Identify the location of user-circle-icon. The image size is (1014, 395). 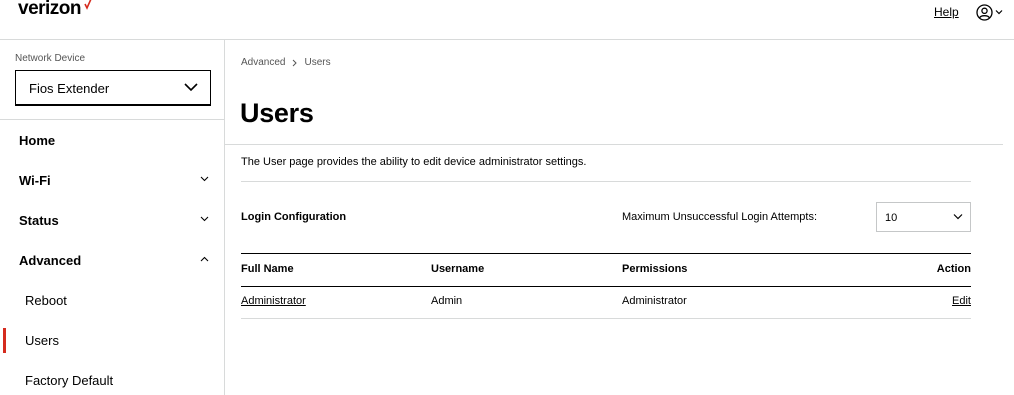
(984, 12).